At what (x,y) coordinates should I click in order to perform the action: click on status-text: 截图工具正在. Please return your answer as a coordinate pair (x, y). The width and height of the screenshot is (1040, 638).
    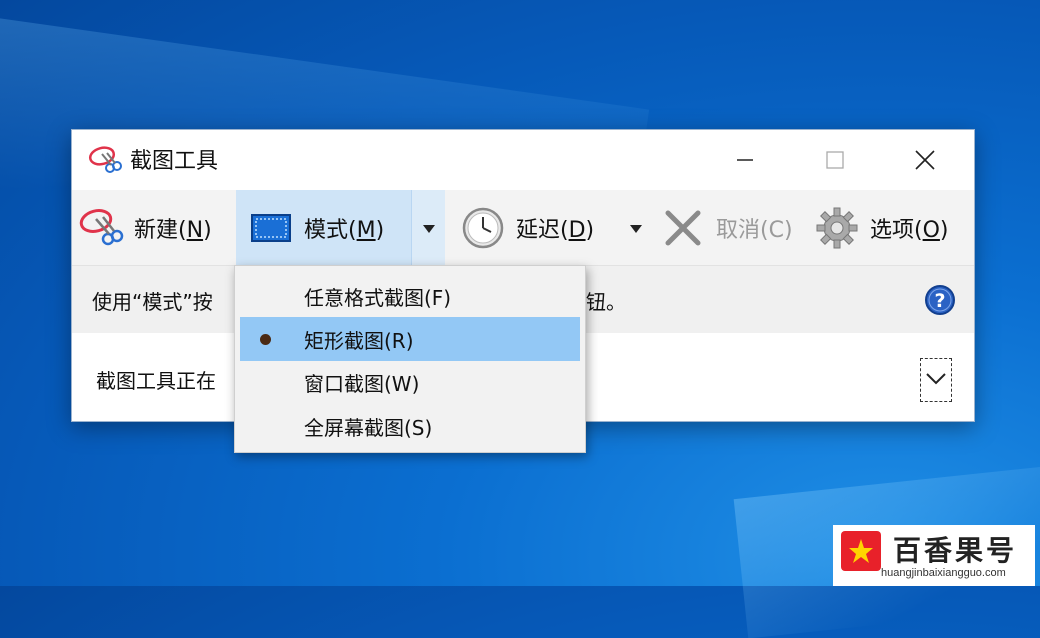
    Looking at the image, I should click on (156, 381).